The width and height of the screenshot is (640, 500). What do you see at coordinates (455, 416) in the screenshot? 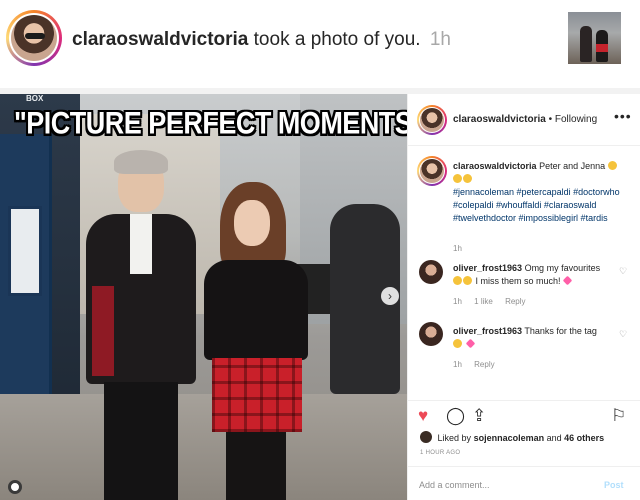
I see `comment-icon: ◯` at bounding box center [455, 416].